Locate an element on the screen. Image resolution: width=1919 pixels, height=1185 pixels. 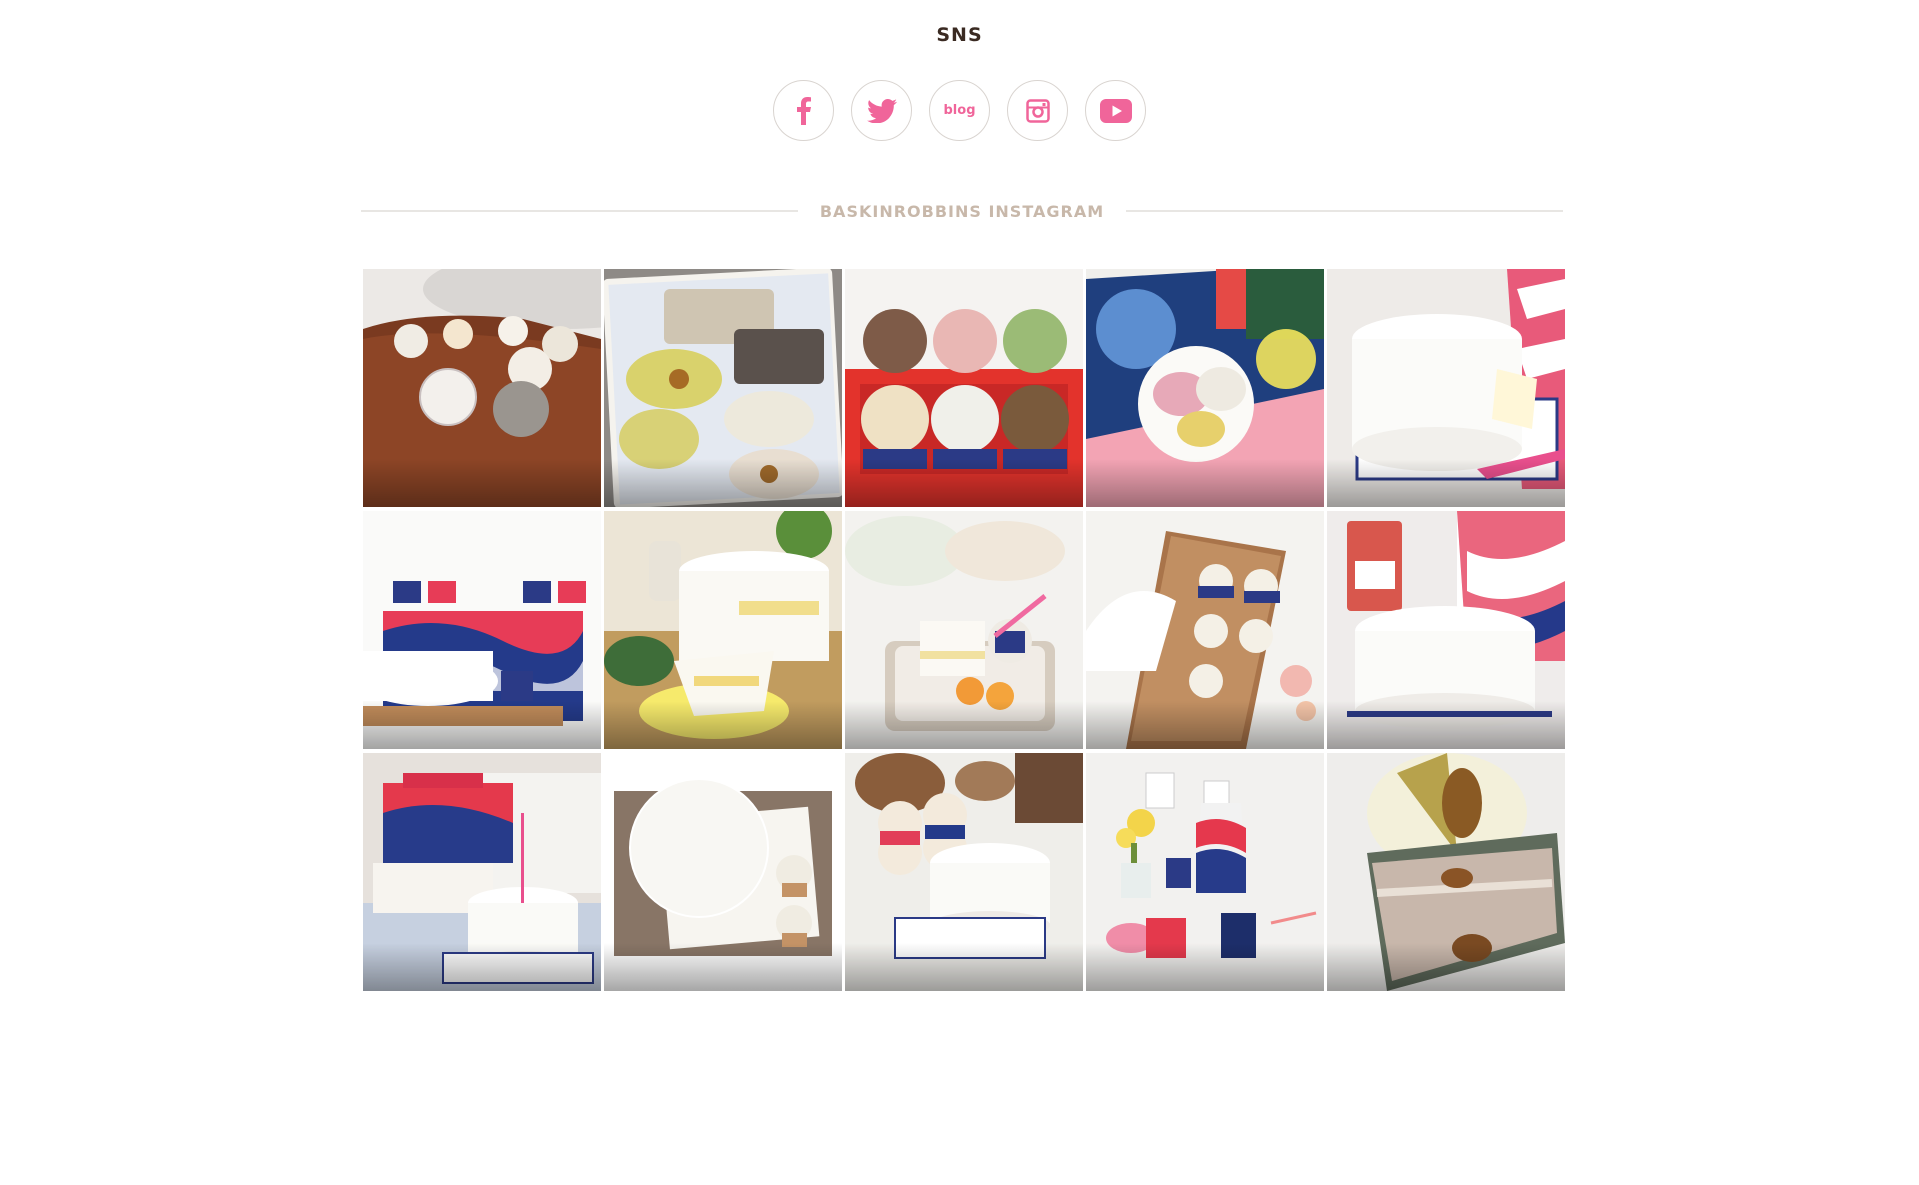
header-divider-left is located at coordinates (579, 211).